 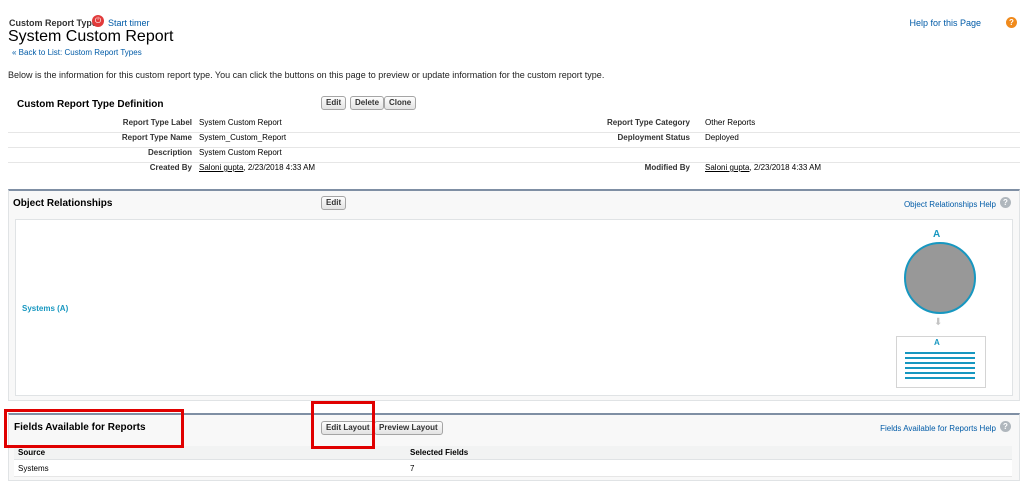 What do you see at coordinates (129, 23) in the screenshot?
I see `start-timer-link: Start timer` at bounding box center [129, 23].